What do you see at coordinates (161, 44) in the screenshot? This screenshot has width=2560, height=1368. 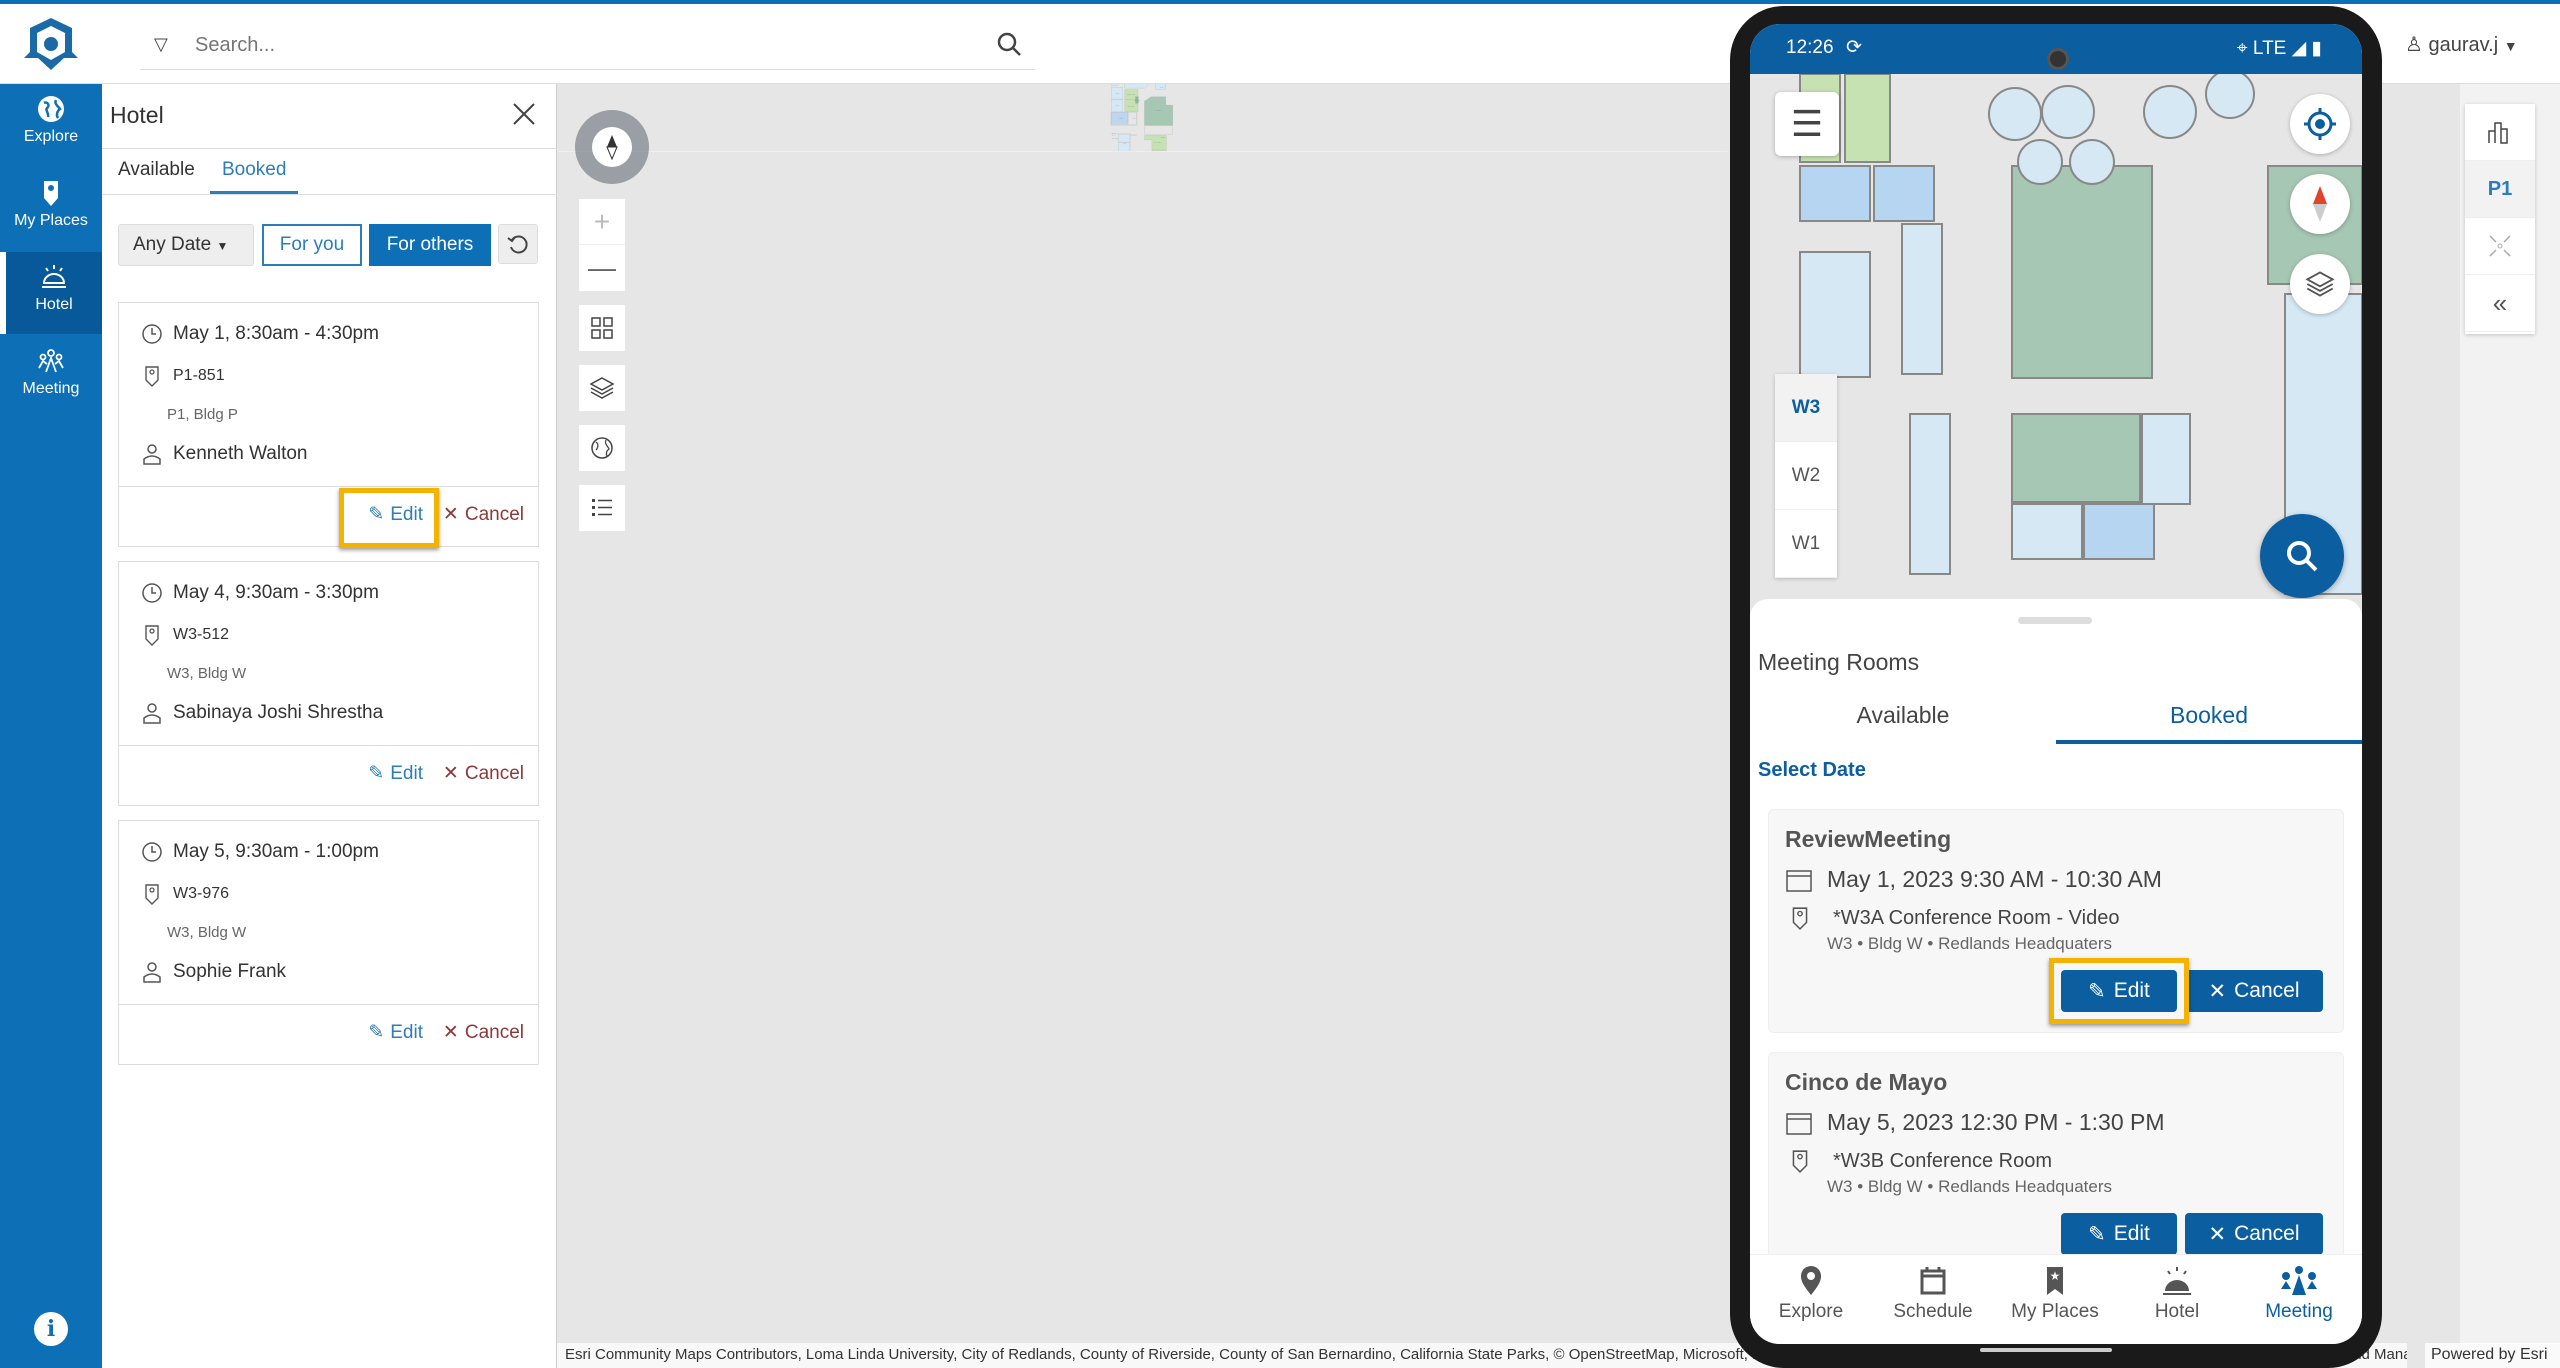 I see `filter-icon: ▽` at bounding box center [161, 44].